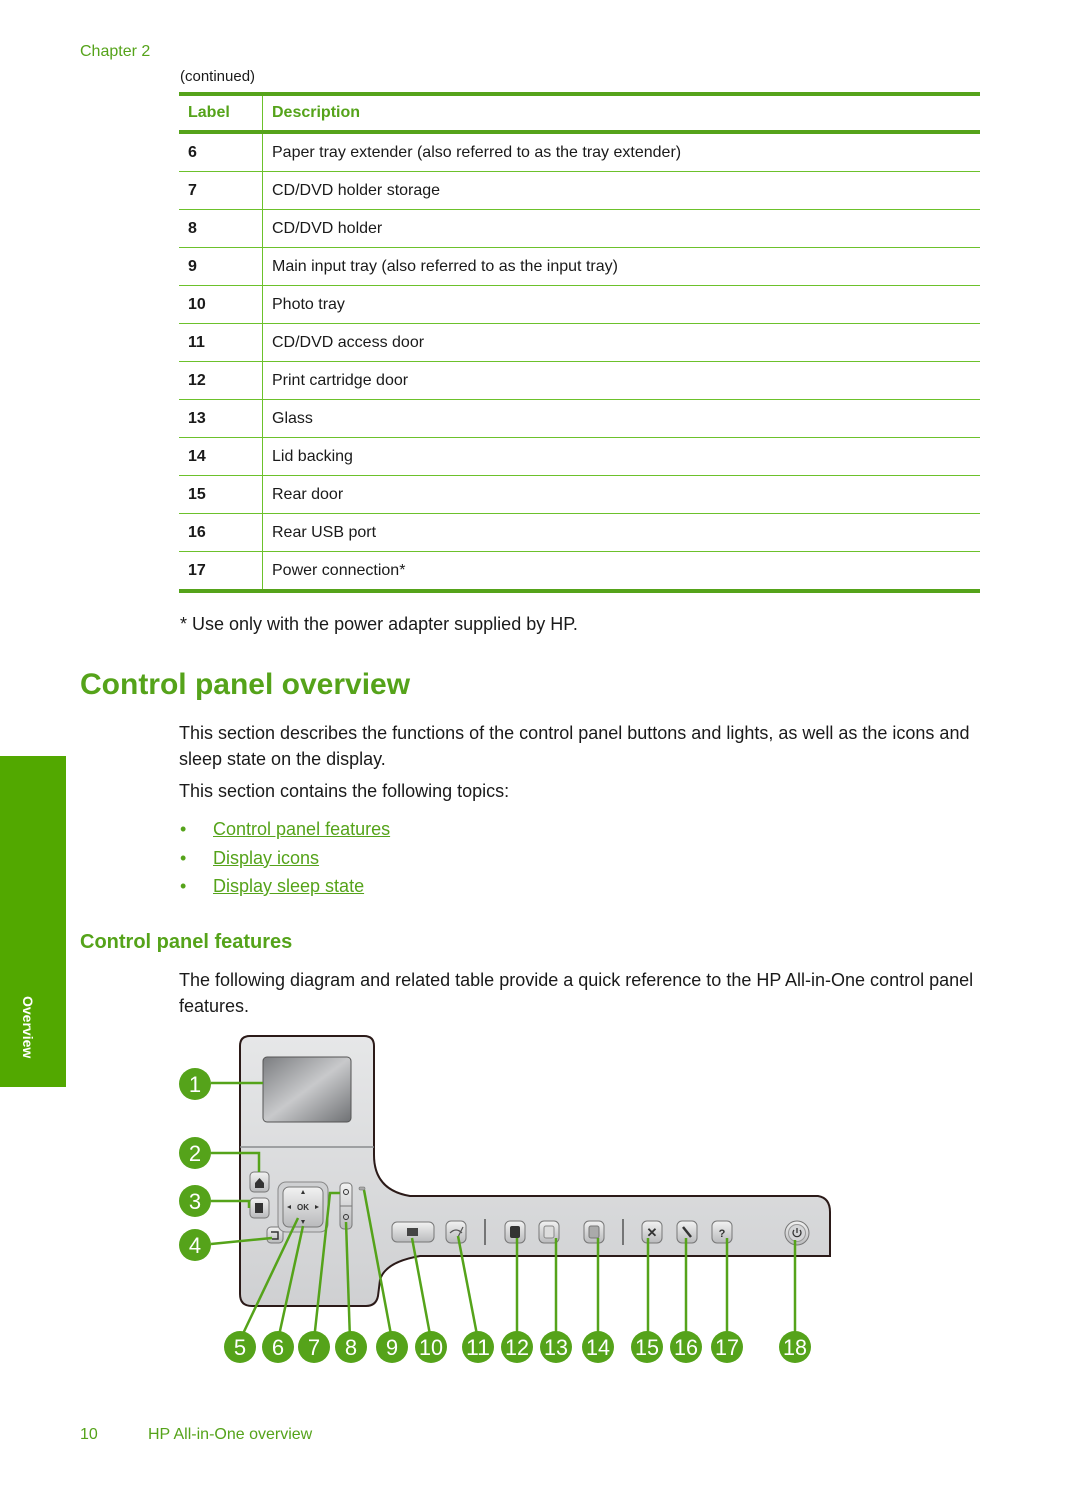 This screenshot has height=1495, width=1080. I want to click on callout-number: 5, so click(240, 1347).